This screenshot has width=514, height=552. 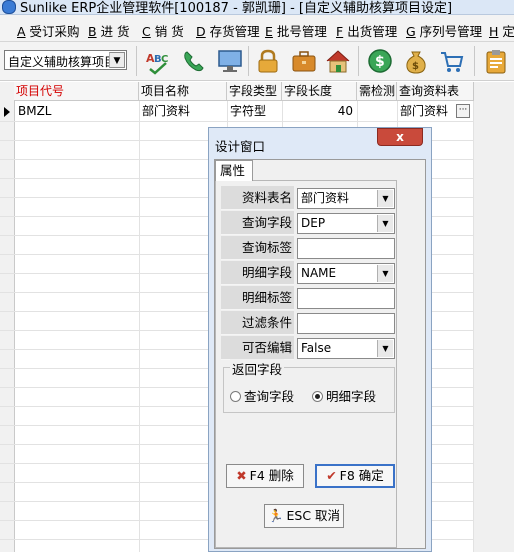 What do you see at coordinates (59, 62) in the screenshot?
I see `module-combo-value: 自定义辅助核算项目` at bounding box center [59, 62].